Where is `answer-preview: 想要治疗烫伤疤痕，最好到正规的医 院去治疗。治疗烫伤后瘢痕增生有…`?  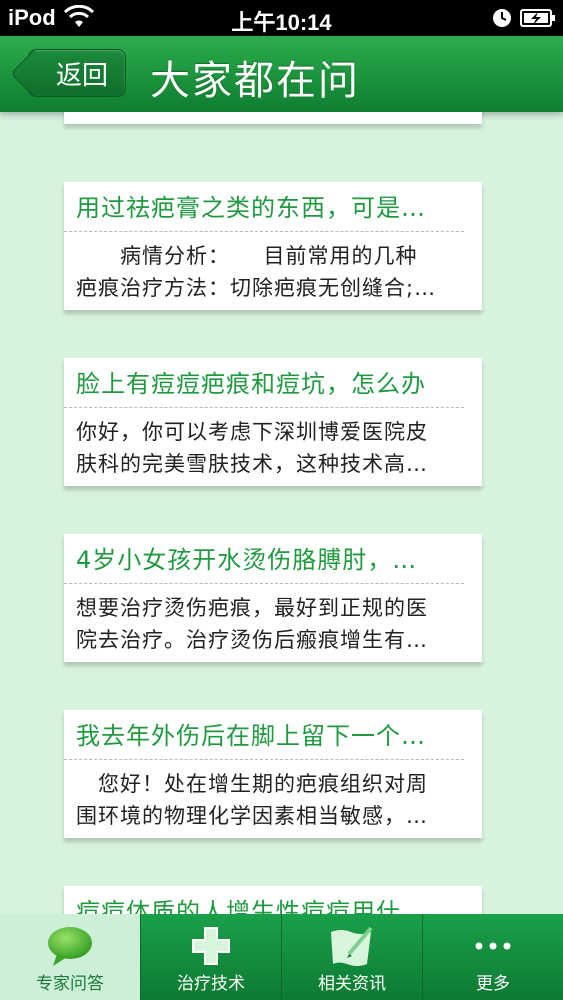
answer-preview: 想要治疗烫伤疤痕，最好到正规的医 院去治疗。治疗烫伤后瘢痕增生有… is located at coordinates (273, 623).